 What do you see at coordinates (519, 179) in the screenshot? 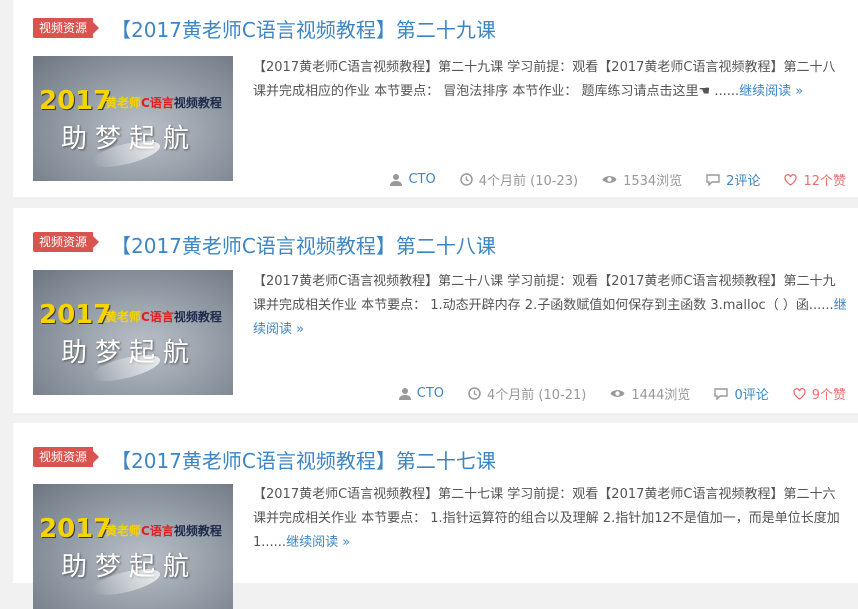
I see `meta-time: 4个月前 (10-23)` at bounding box center [519, 179].